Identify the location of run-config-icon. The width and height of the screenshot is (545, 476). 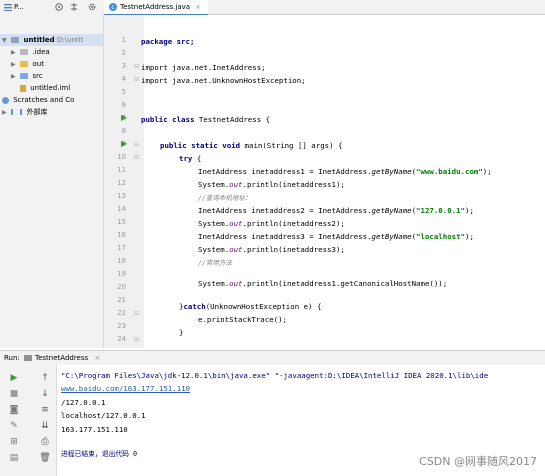
(28, 358).